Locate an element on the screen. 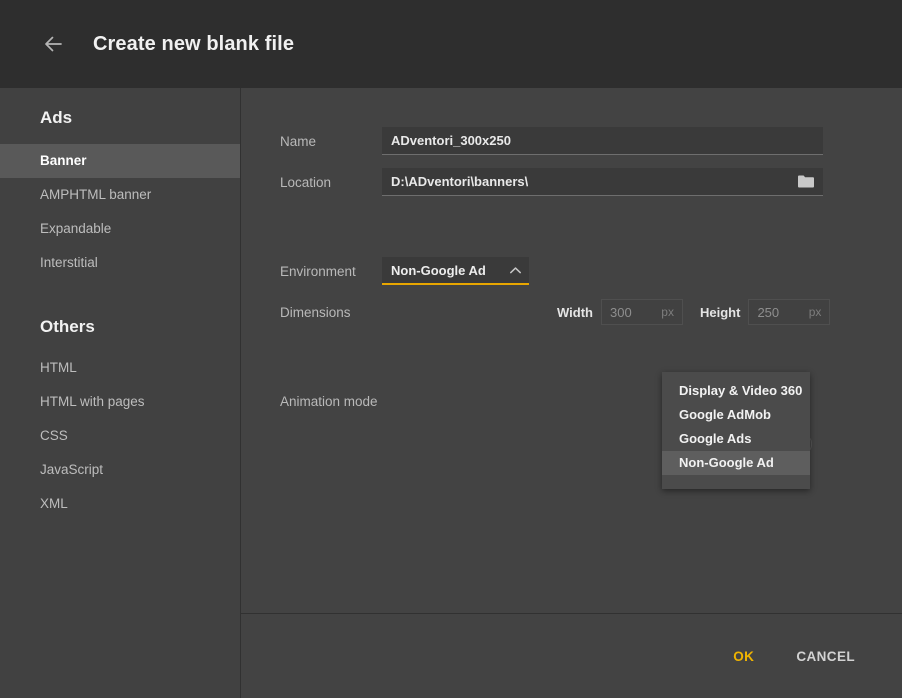 The image size is (902, 698). location-label: Location is located at coordinates (306, 182).